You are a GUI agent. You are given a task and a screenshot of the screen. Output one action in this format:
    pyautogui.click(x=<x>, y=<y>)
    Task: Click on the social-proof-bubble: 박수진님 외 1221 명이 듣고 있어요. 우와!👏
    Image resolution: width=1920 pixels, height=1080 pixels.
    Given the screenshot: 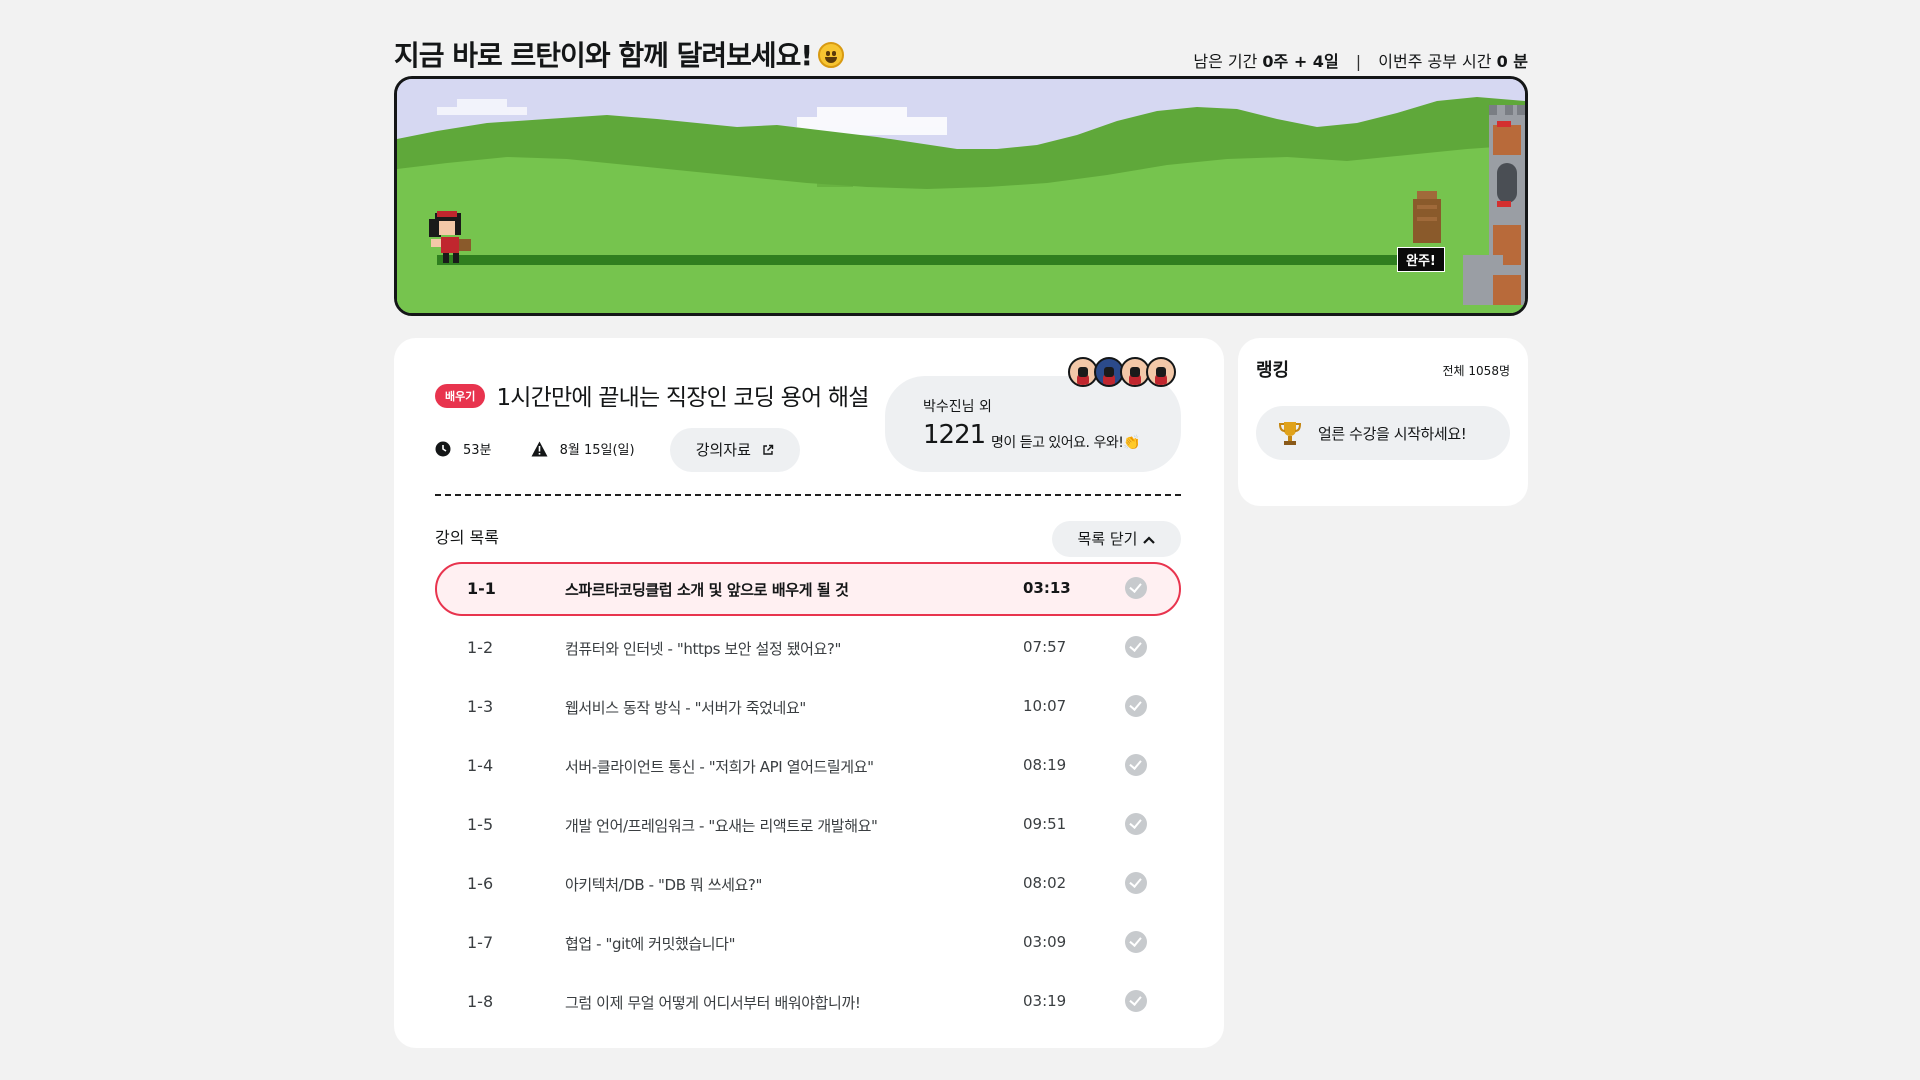 What is the action you would take?
    pyautogui.click(x=1033, y=424)
    